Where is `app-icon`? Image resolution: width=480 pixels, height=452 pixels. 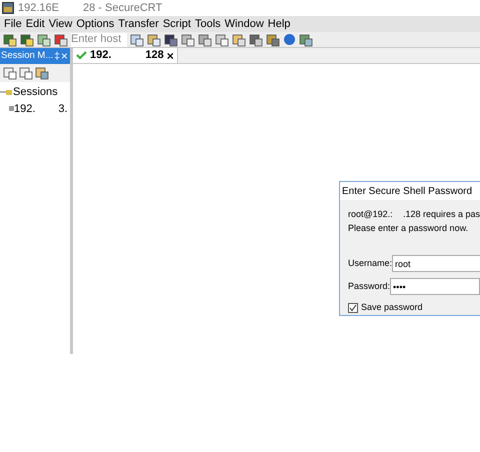 app-icon is located at coordinates (8, 8).